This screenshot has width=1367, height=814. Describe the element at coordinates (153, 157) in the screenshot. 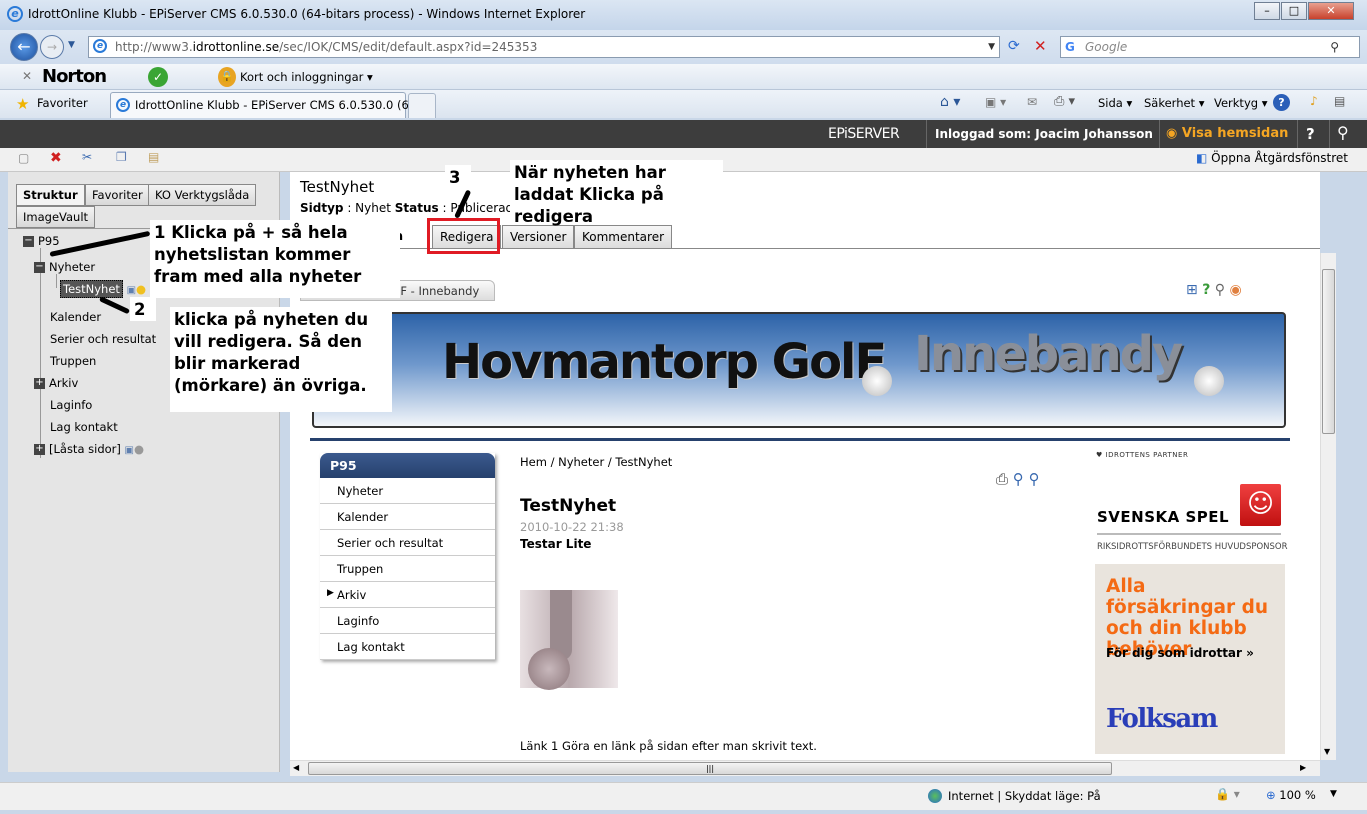

I see `paste-icon: ▤` at that location.